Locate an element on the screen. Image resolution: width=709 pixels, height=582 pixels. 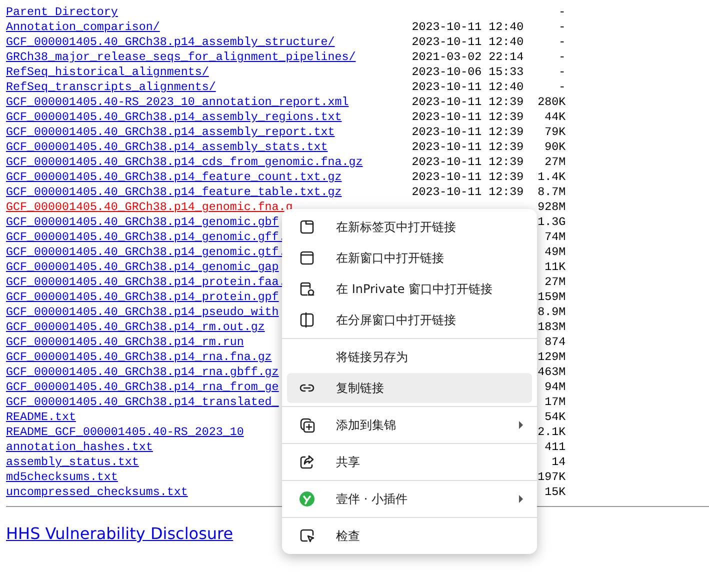
file-link: GCF_000001405.40_GRCh38.p14_genomic.gtf. is located at coordinates (146, 252).